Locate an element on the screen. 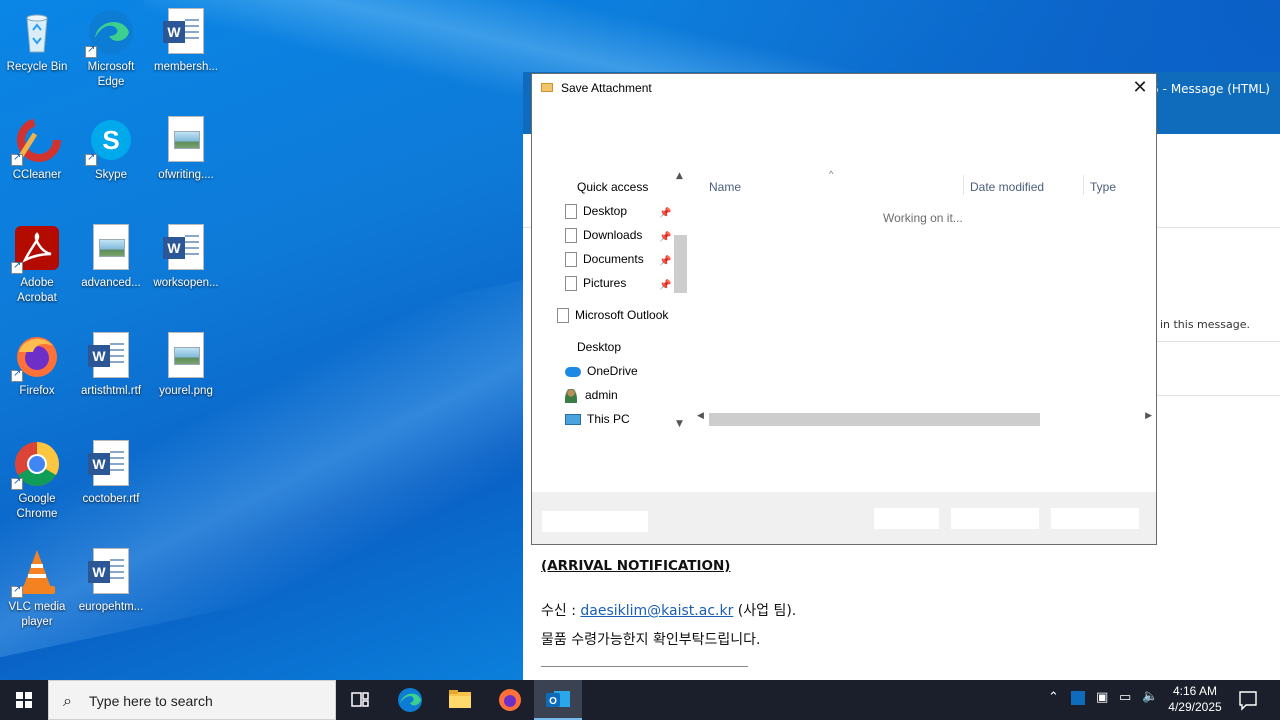 This screenshot has height=720, width=1280. desktop-icon-word-doc: W artisthtml.rtf is located at coordinates (111, 365).